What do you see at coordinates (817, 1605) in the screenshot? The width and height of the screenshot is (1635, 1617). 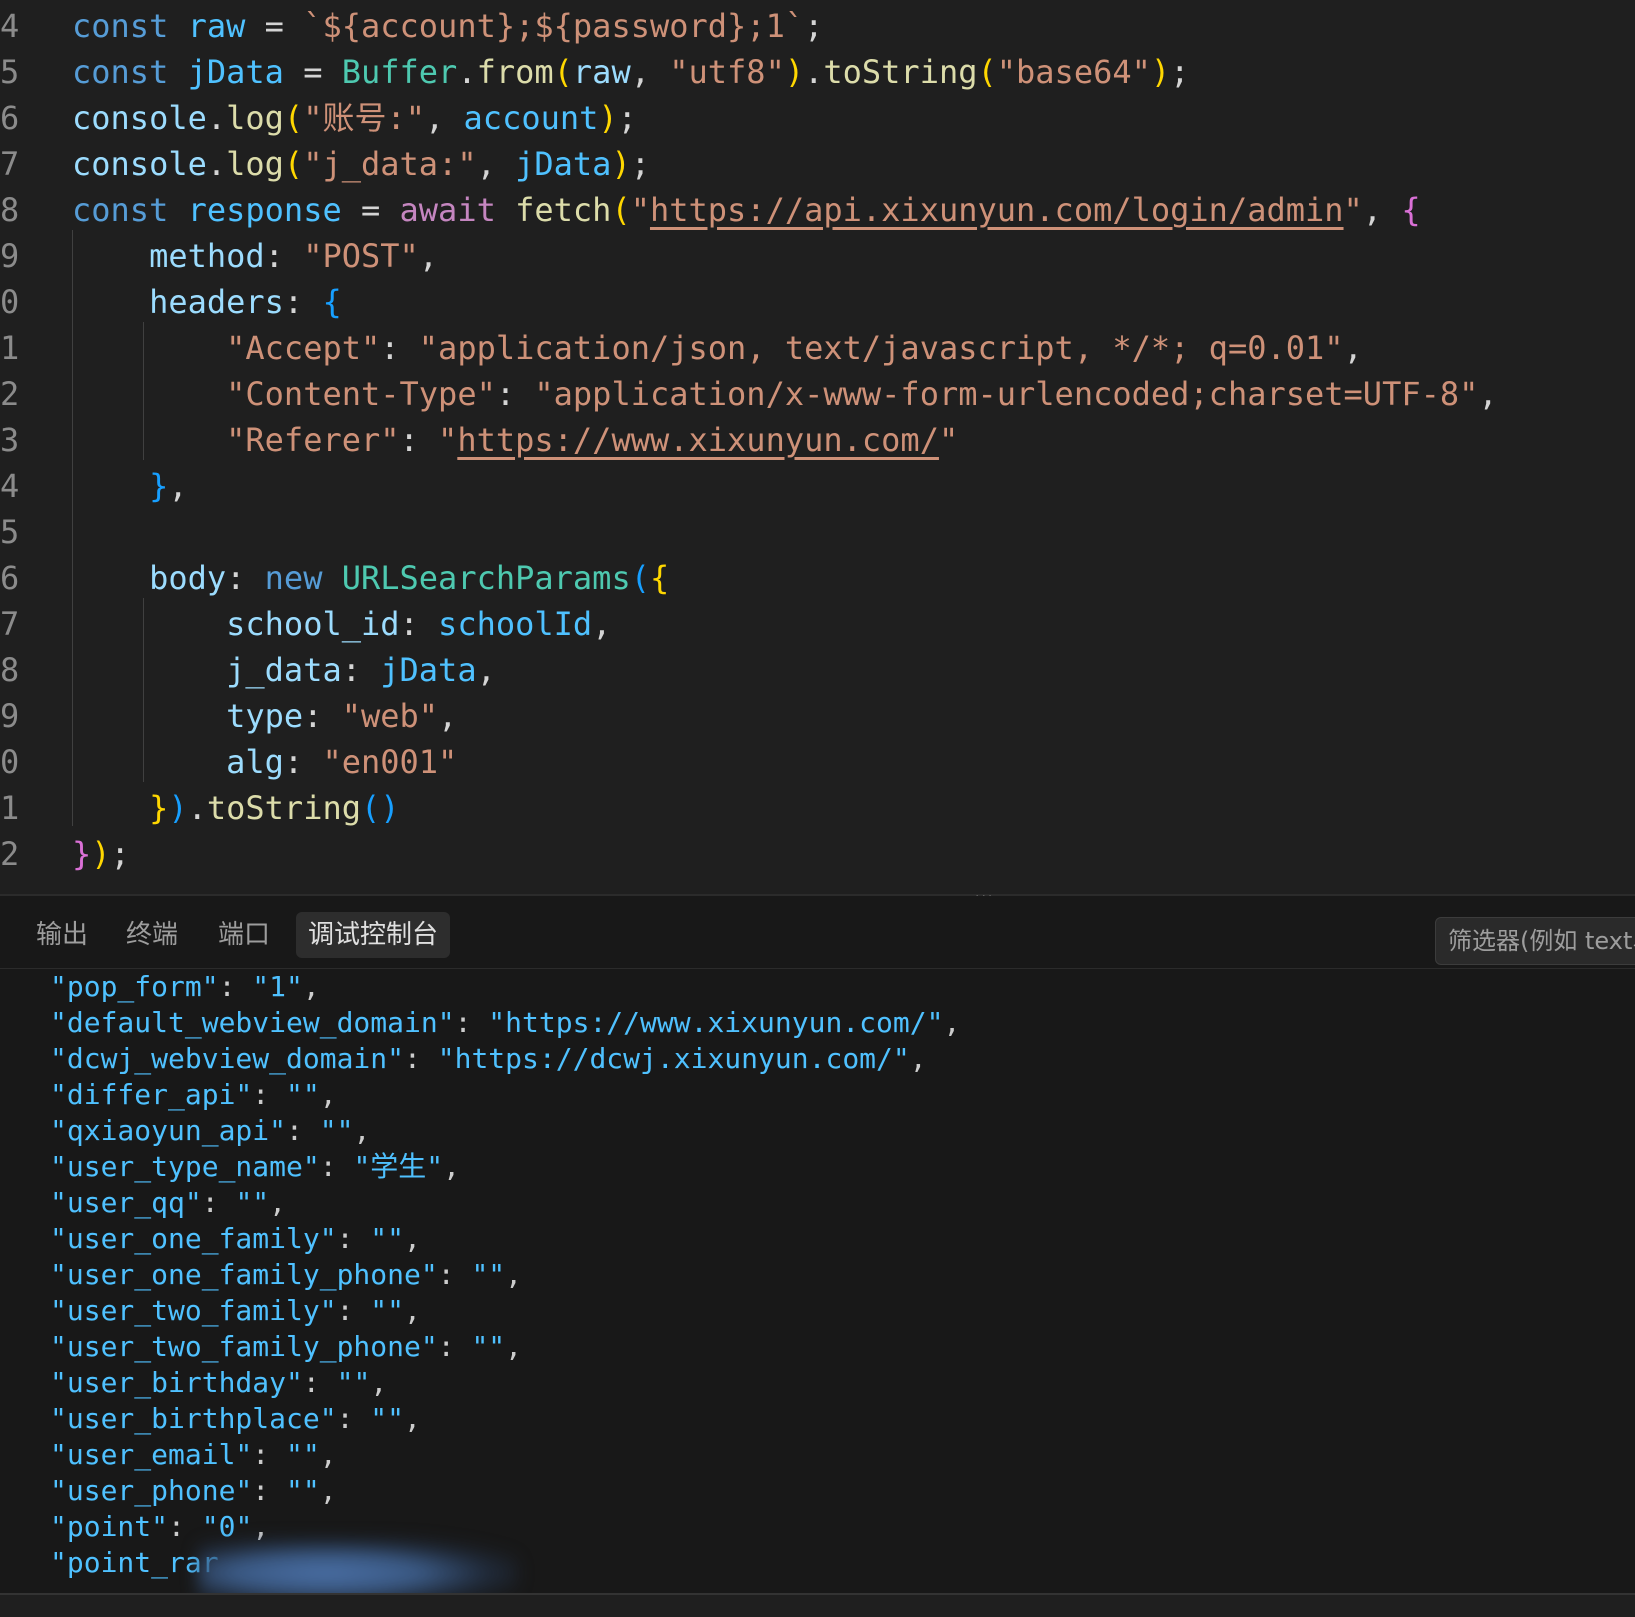 I see `status-strip` at bounding box center [817, 1605].